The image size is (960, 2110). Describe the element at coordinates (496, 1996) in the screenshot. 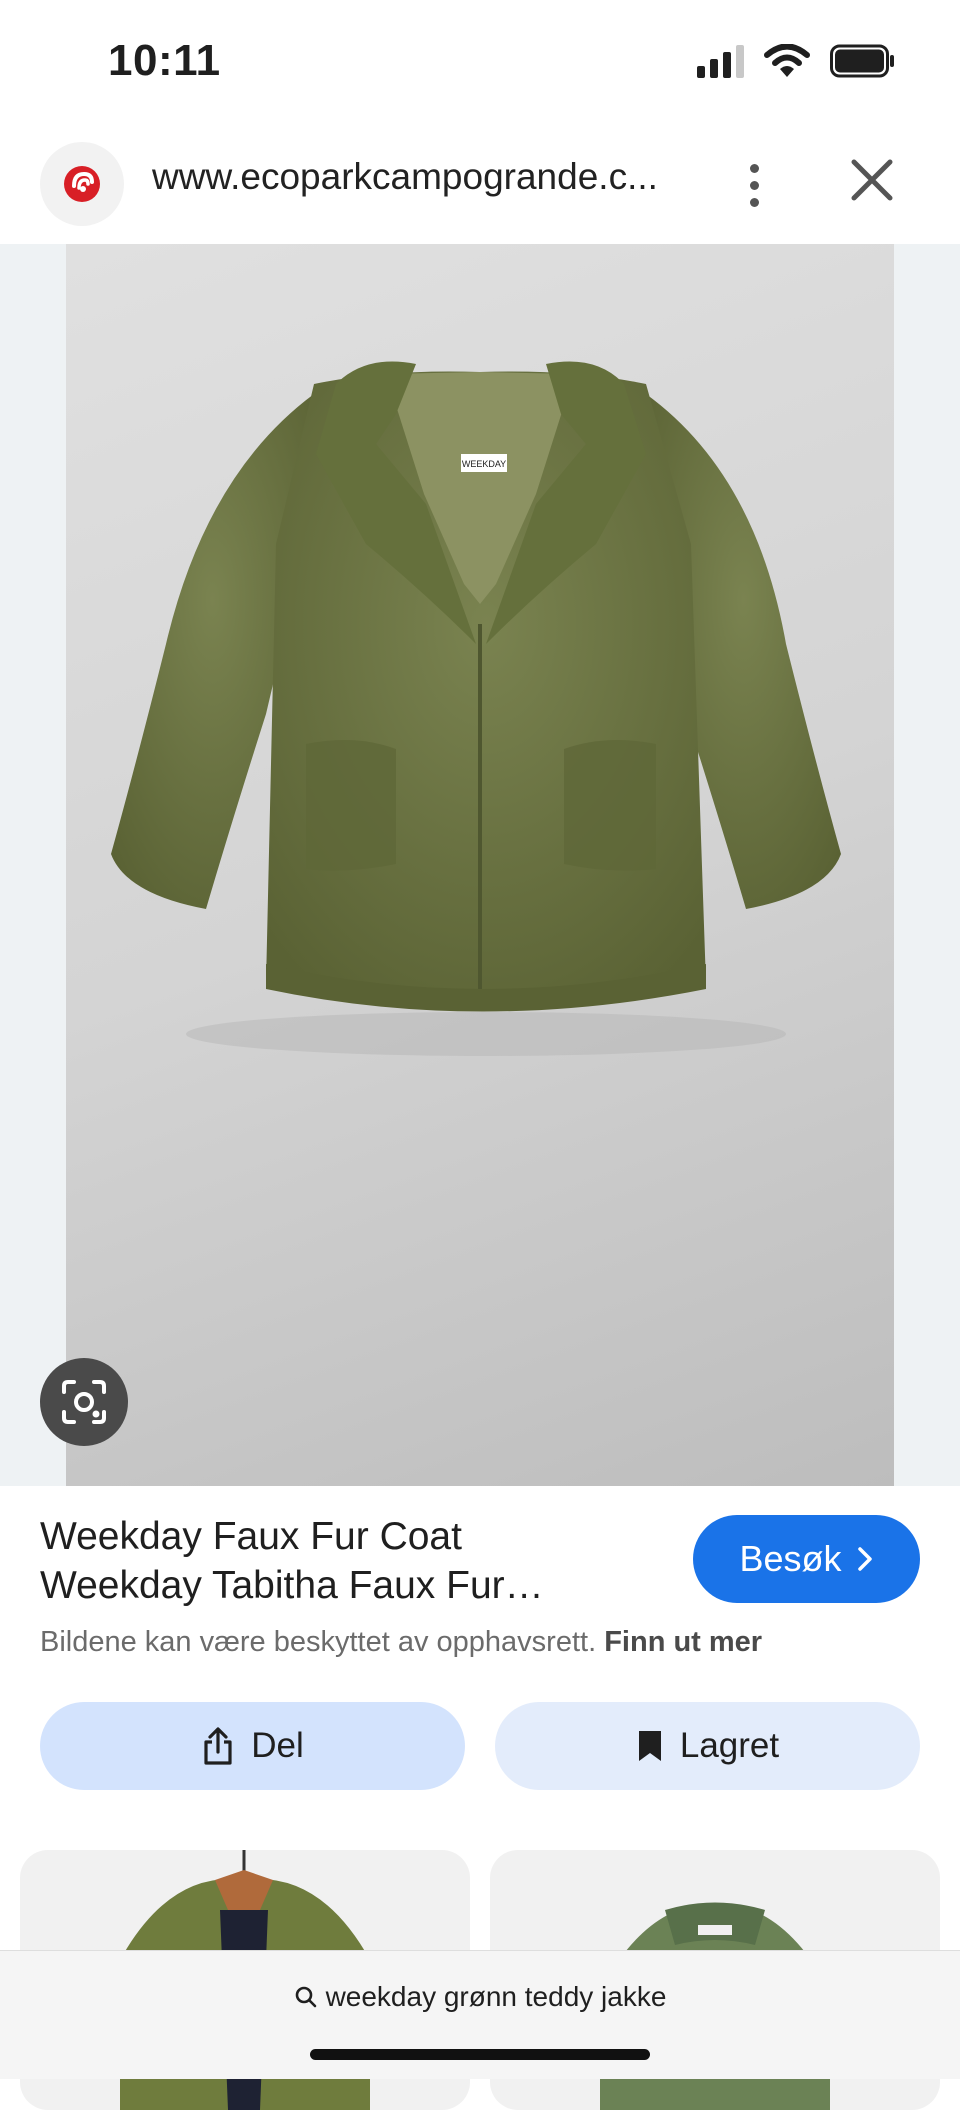

I see `search-query: weekday grønn teddy jakke` at that location.